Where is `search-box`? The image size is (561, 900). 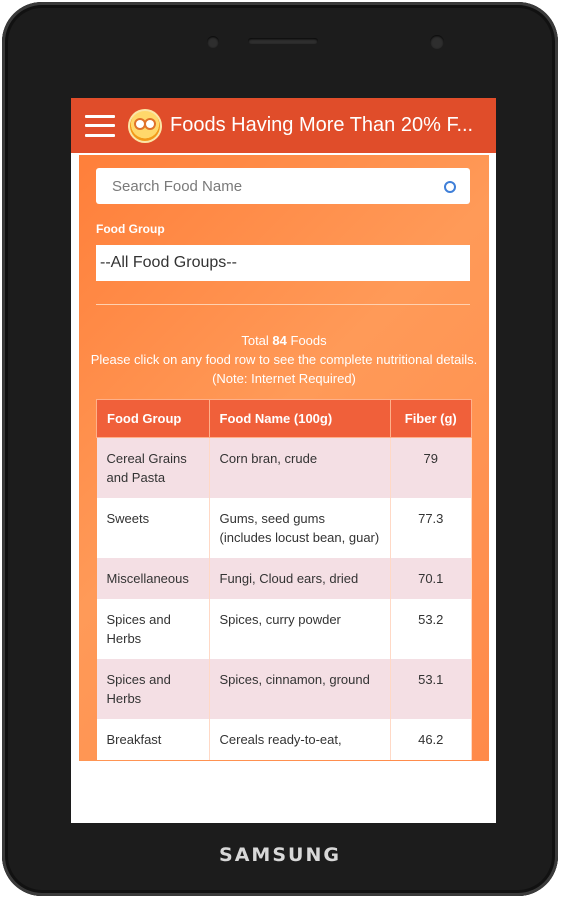
search-box is located at coordinates (283, 186).